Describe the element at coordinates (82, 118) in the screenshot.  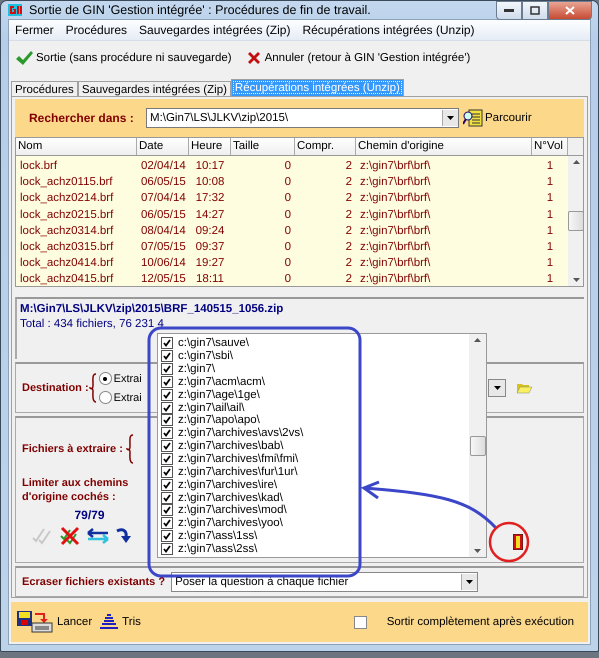
I see `search-label: Rechercher dans :` at that location.